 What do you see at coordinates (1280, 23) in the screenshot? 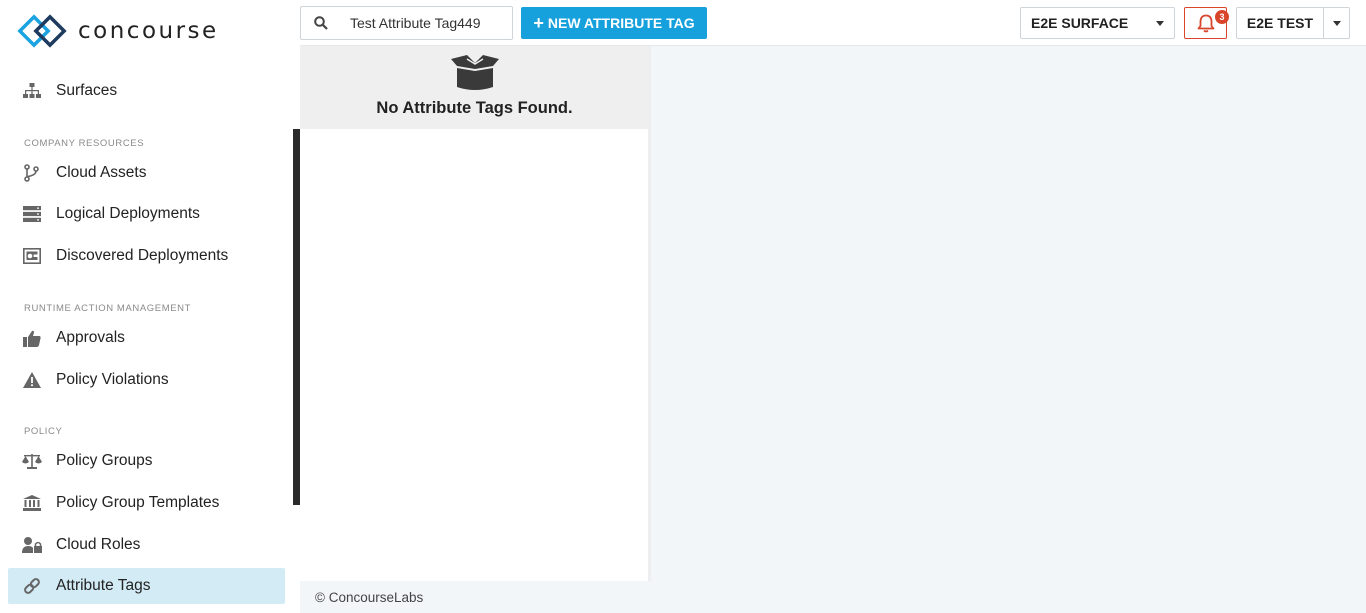
I see `user-button: E2E TEST` at bounding box center [1280, 23].